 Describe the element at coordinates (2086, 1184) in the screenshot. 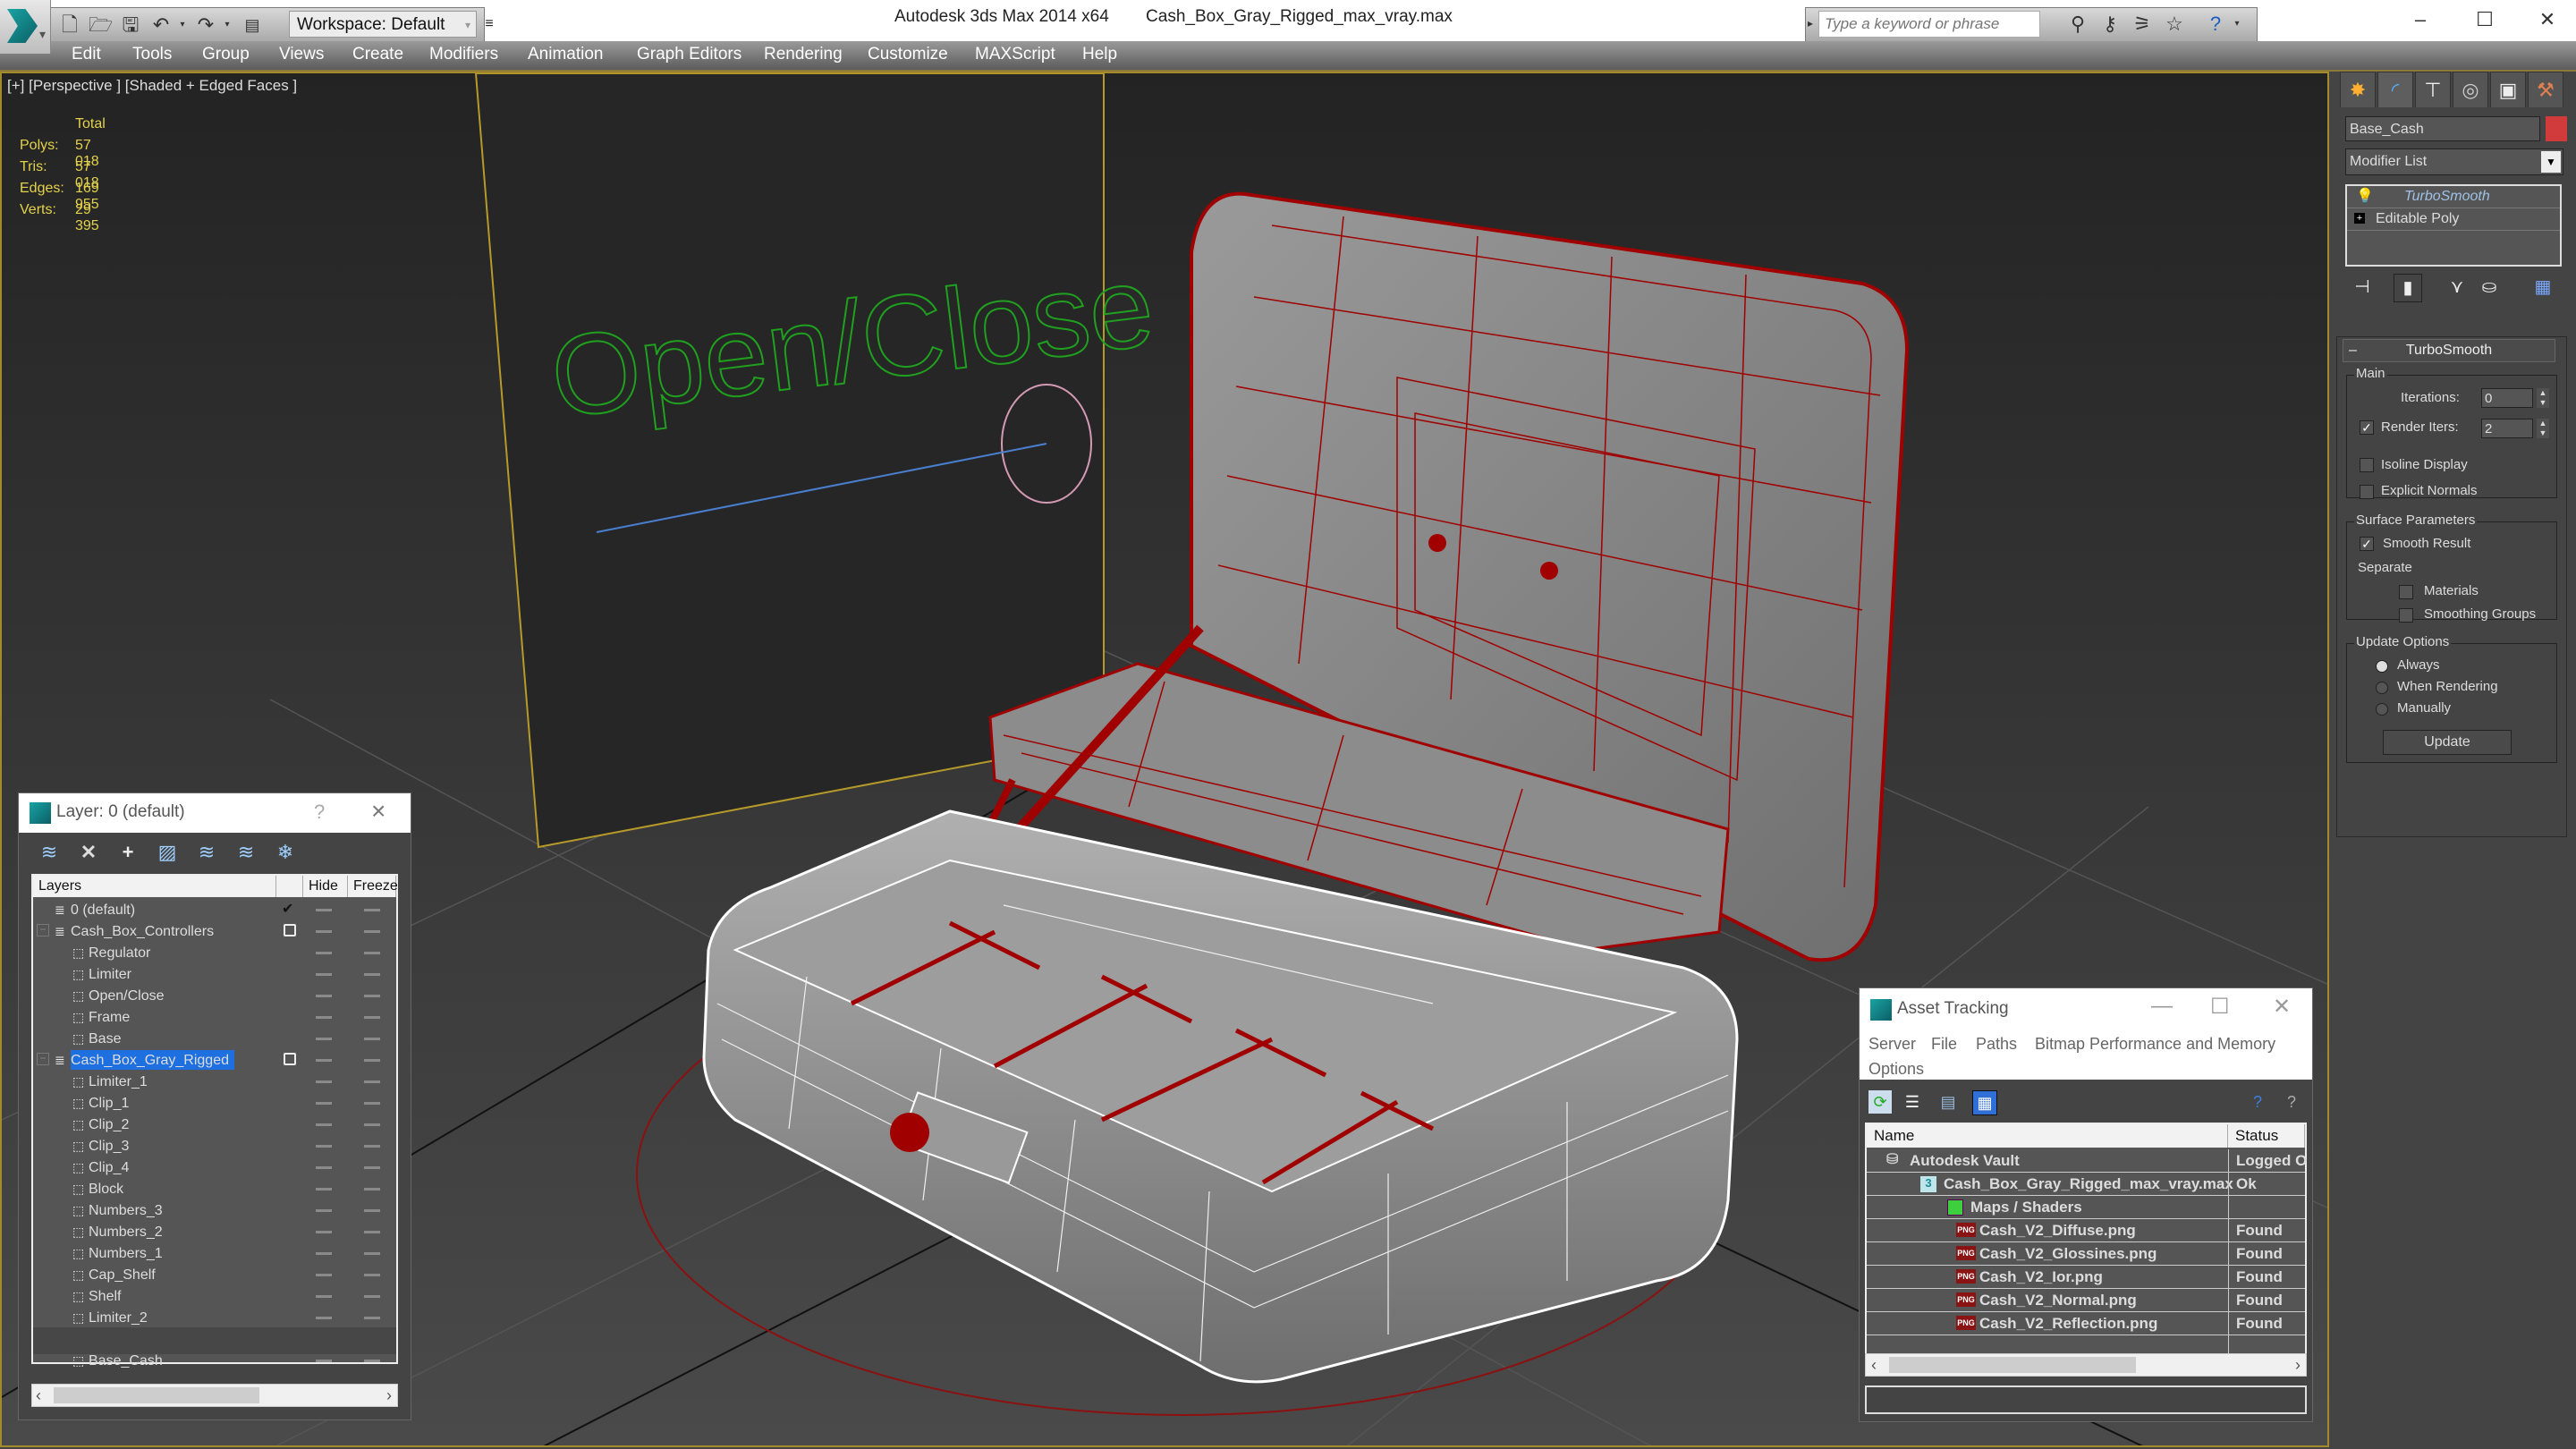

I see `asset-row: 3 Cash_Box_Gray_Rigged_max_vray.max Ok` at that location.